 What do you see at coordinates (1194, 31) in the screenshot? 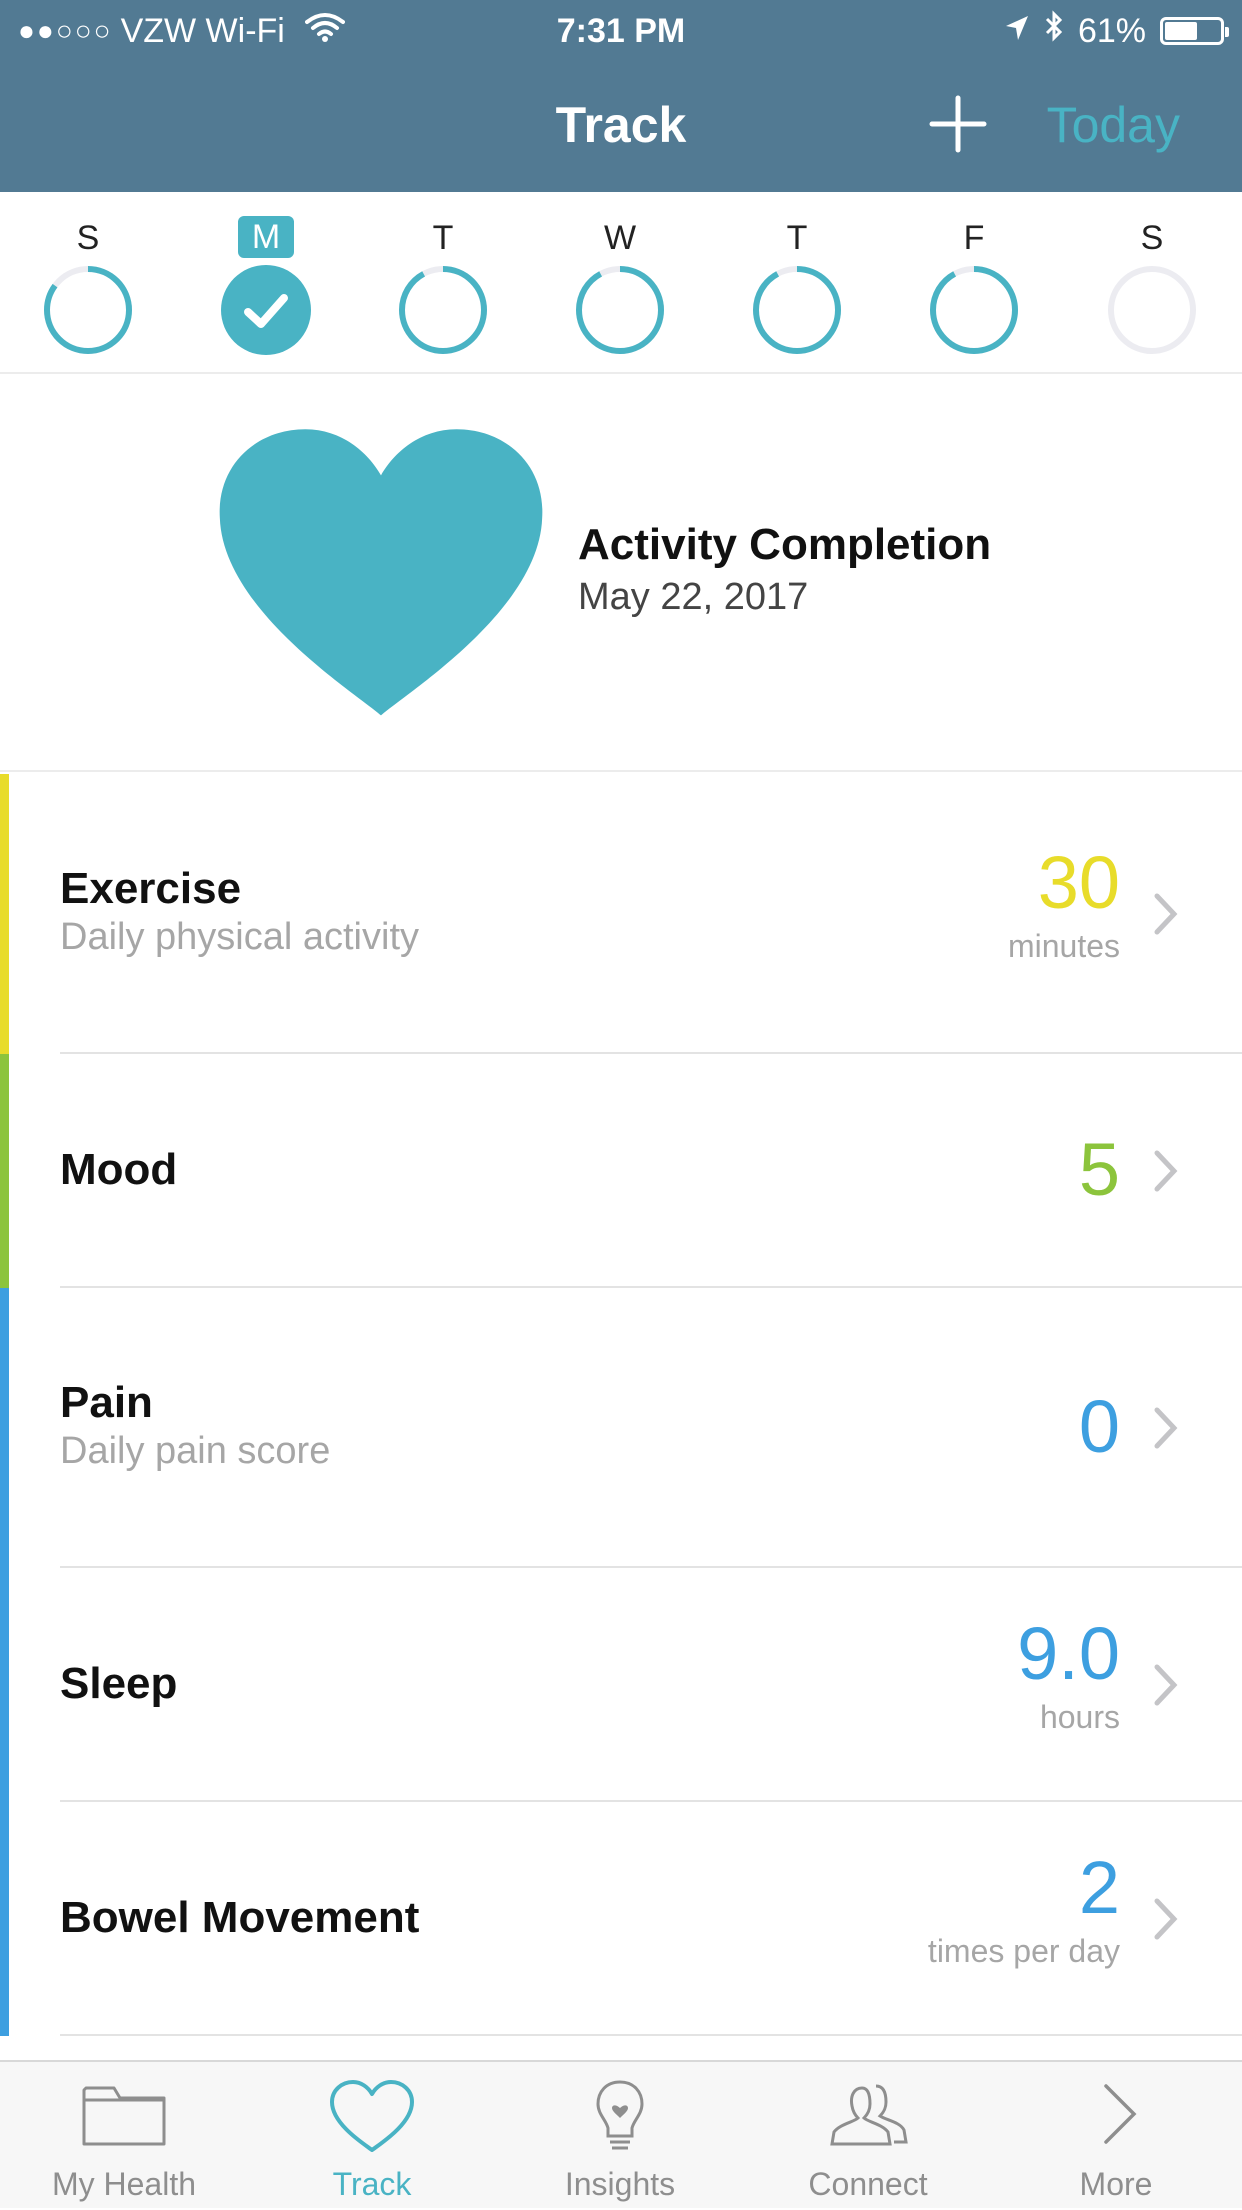
I see `battery-icon` at bounding box center [1194, 31].